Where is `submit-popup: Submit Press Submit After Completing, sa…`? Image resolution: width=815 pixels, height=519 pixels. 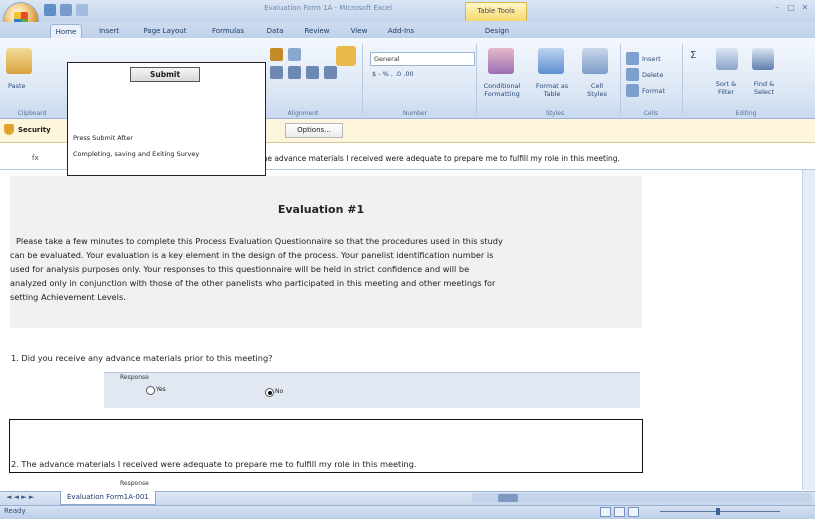 submit-popup: Submit Press Submit After Completing, sa… is located at coordinates (166, 119).